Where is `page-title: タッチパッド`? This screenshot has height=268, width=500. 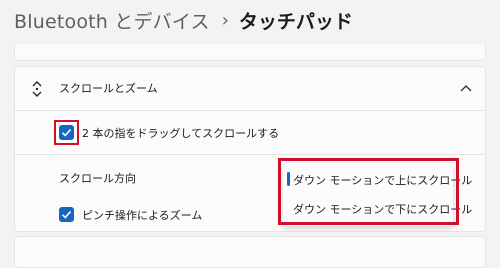
page-title: タッチパッド is located at coordinates (295, 21).